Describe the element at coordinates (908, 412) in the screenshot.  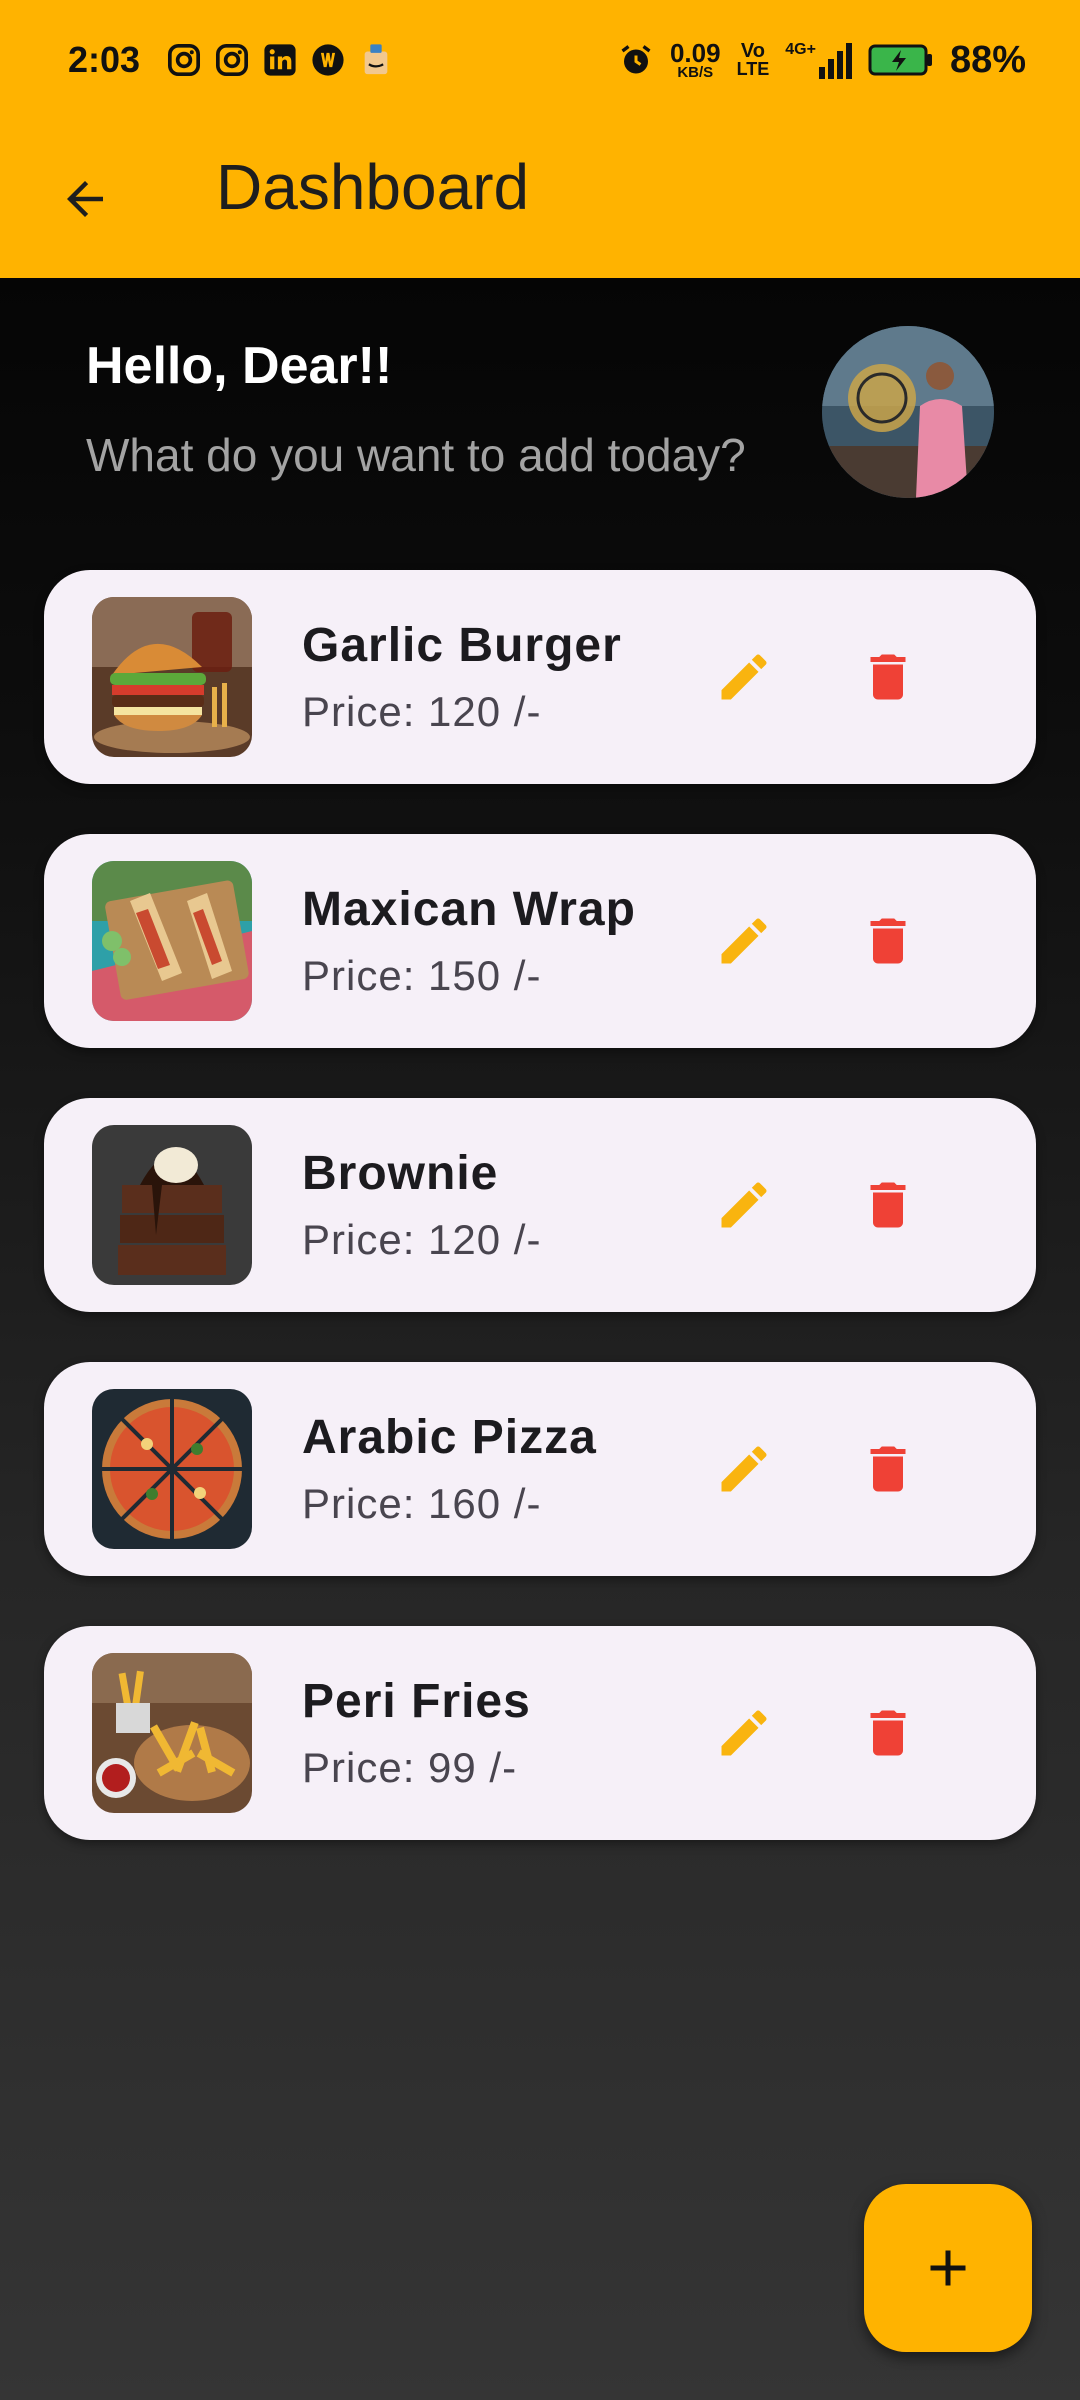
I see `avatar` at that location.